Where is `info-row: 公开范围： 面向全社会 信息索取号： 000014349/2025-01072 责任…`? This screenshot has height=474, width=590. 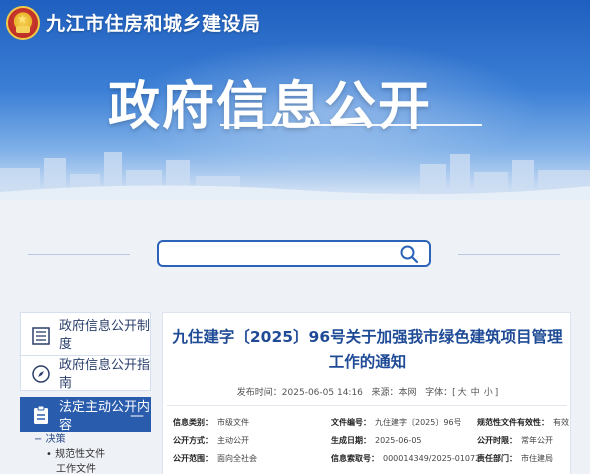
info-row: 公开范围： 面向全社会 信息索取号： 000014349/2025-01072 责任… is located at coordinates (371, 462).